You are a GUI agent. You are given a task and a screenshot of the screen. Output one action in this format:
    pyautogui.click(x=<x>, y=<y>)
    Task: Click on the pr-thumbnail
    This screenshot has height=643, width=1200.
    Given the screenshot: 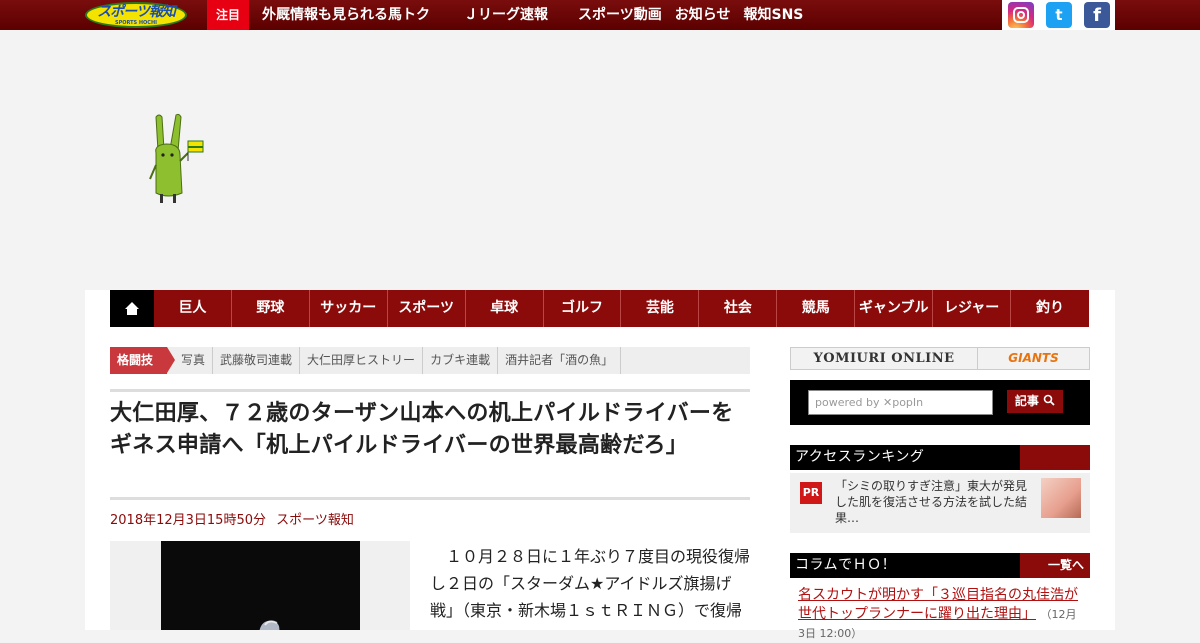 What is the action you would take?
    pyautogui.click(x=1061, y=498)
    